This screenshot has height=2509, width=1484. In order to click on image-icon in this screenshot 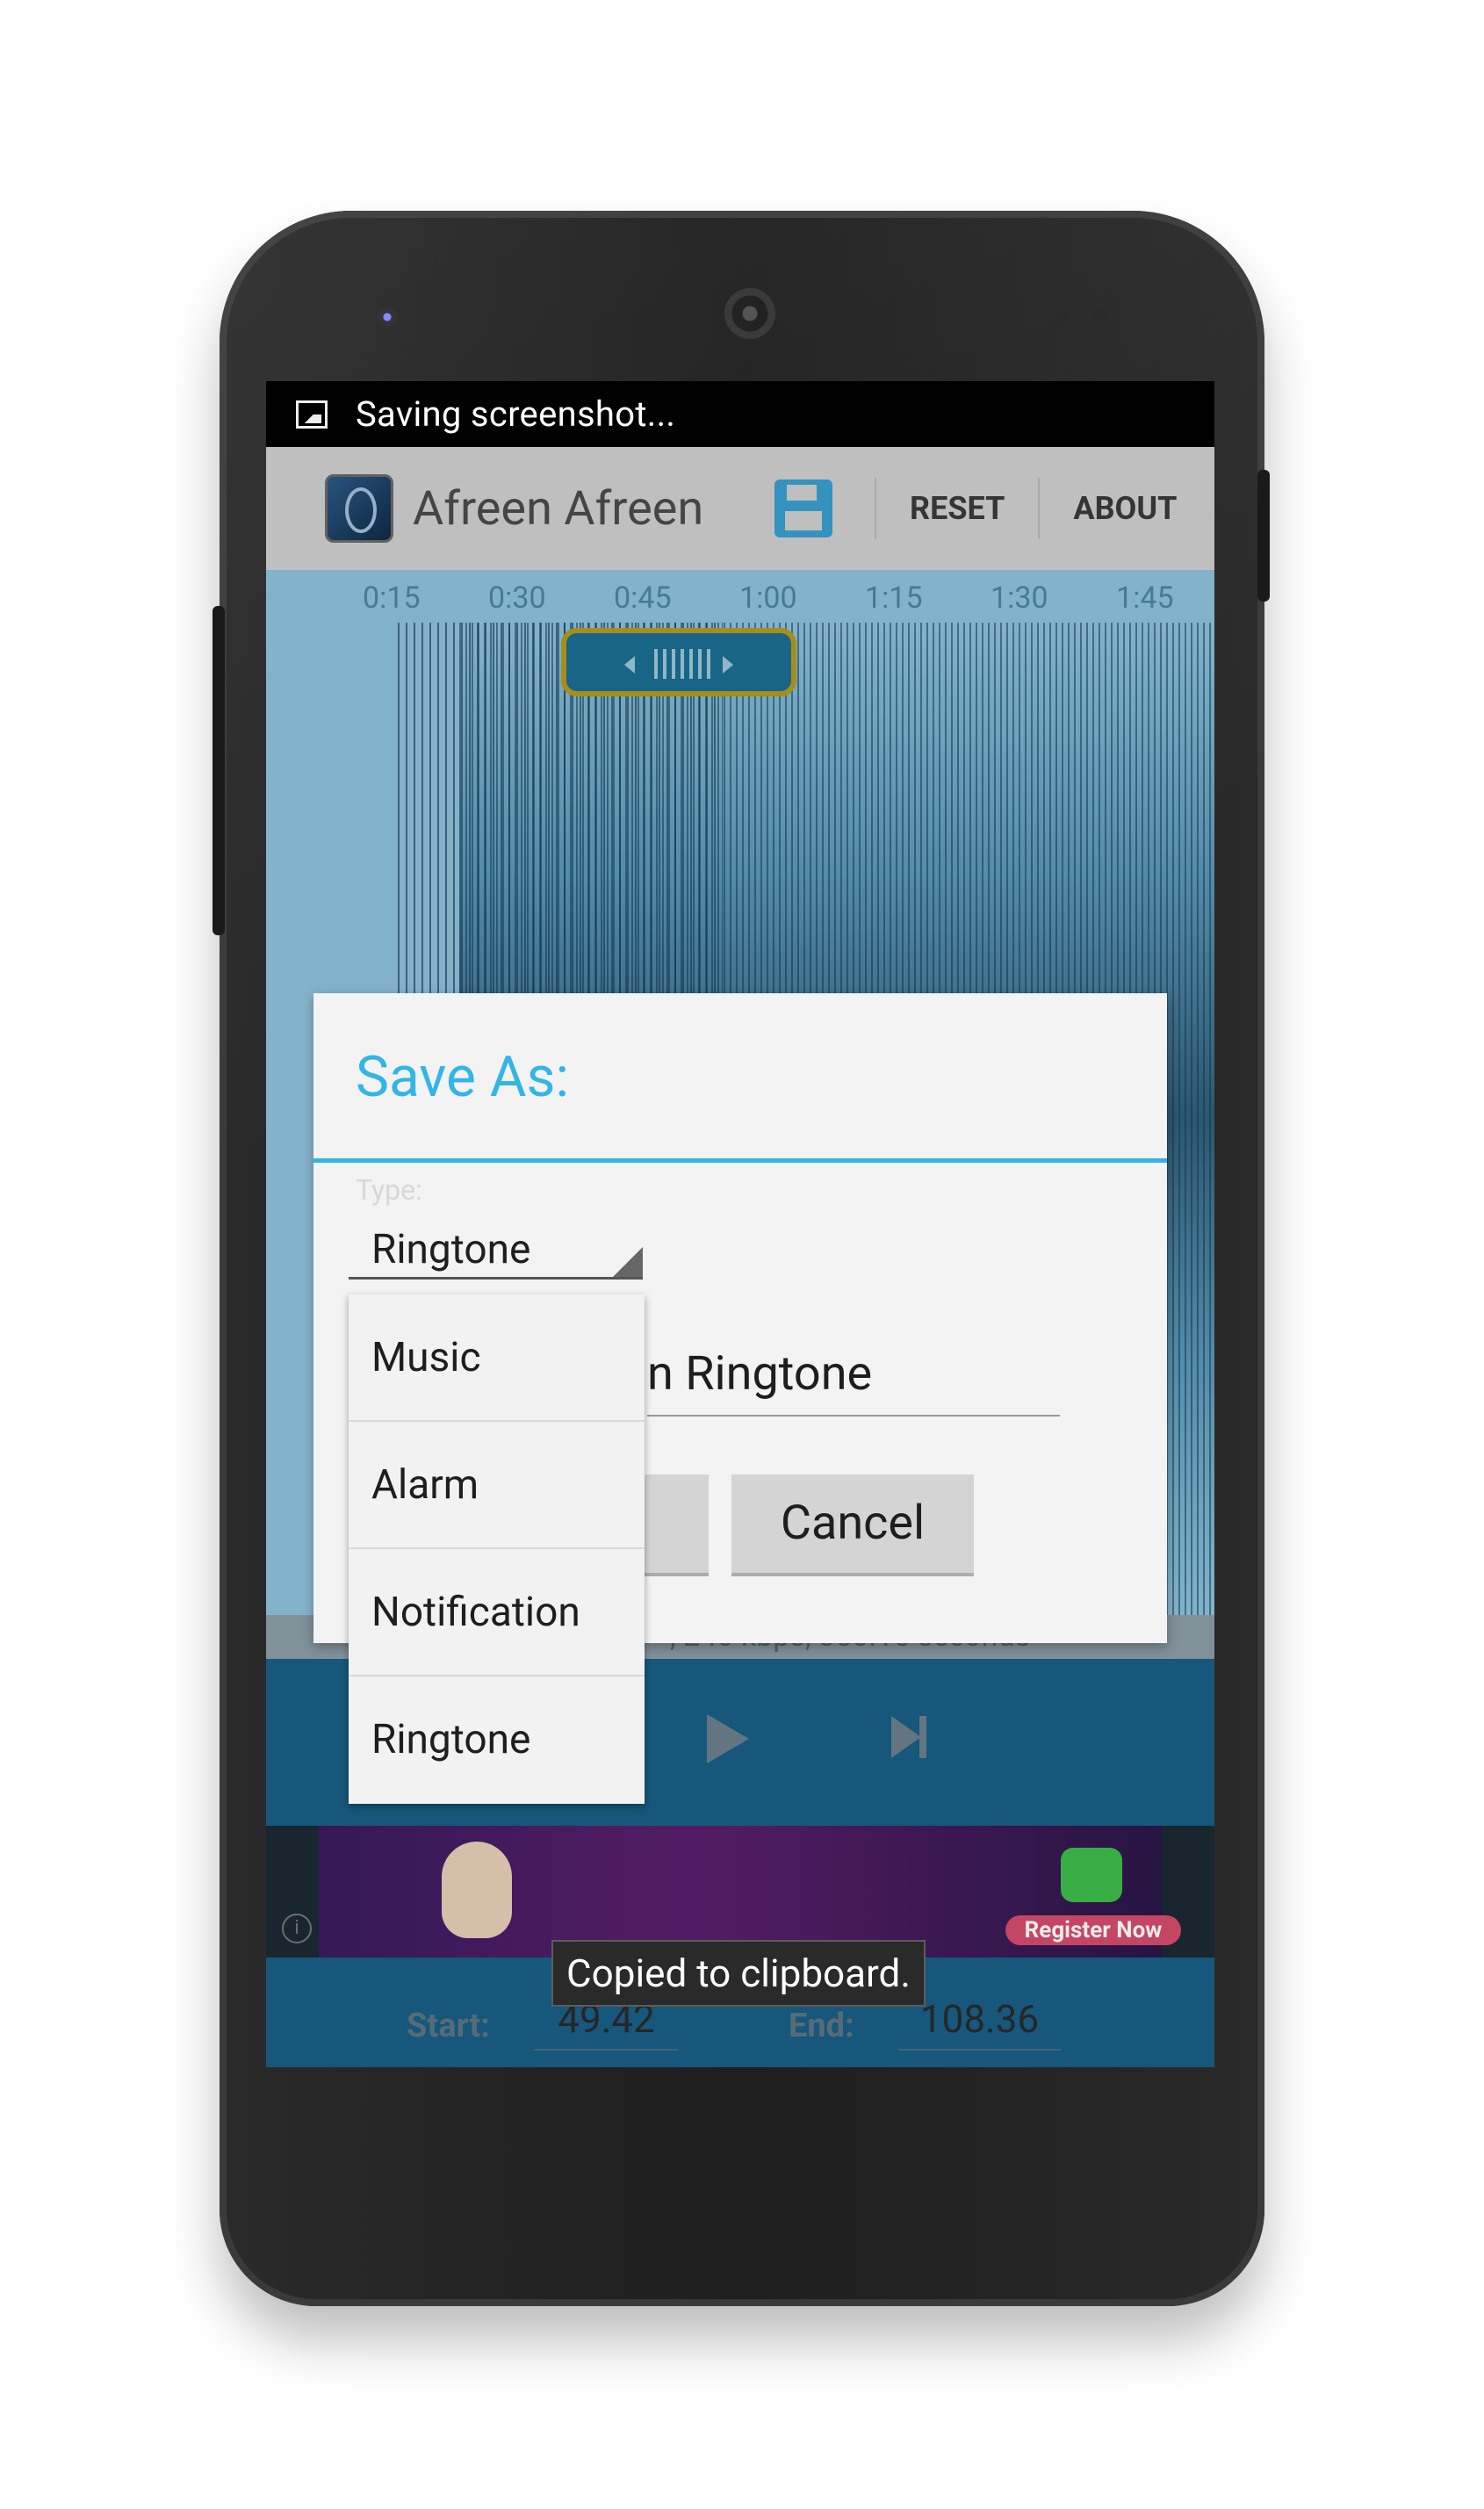, I will do `click(312, 414)`.